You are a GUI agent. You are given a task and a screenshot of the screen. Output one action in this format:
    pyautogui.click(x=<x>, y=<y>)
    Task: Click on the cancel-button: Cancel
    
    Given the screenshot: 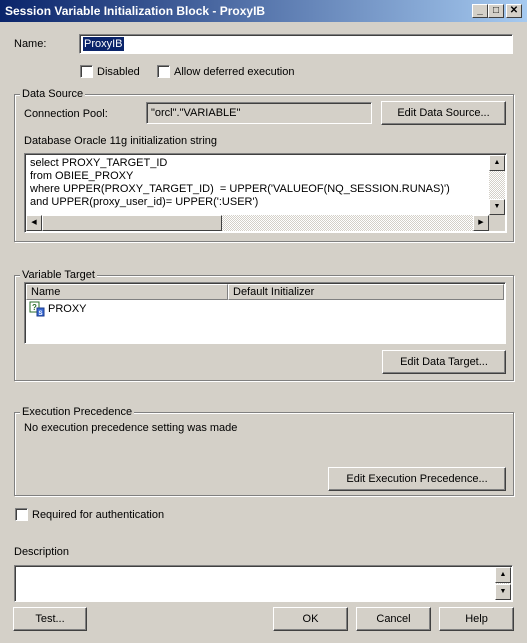 What is the action you would take?
    pyautogui.click(x=393, y=619)
    